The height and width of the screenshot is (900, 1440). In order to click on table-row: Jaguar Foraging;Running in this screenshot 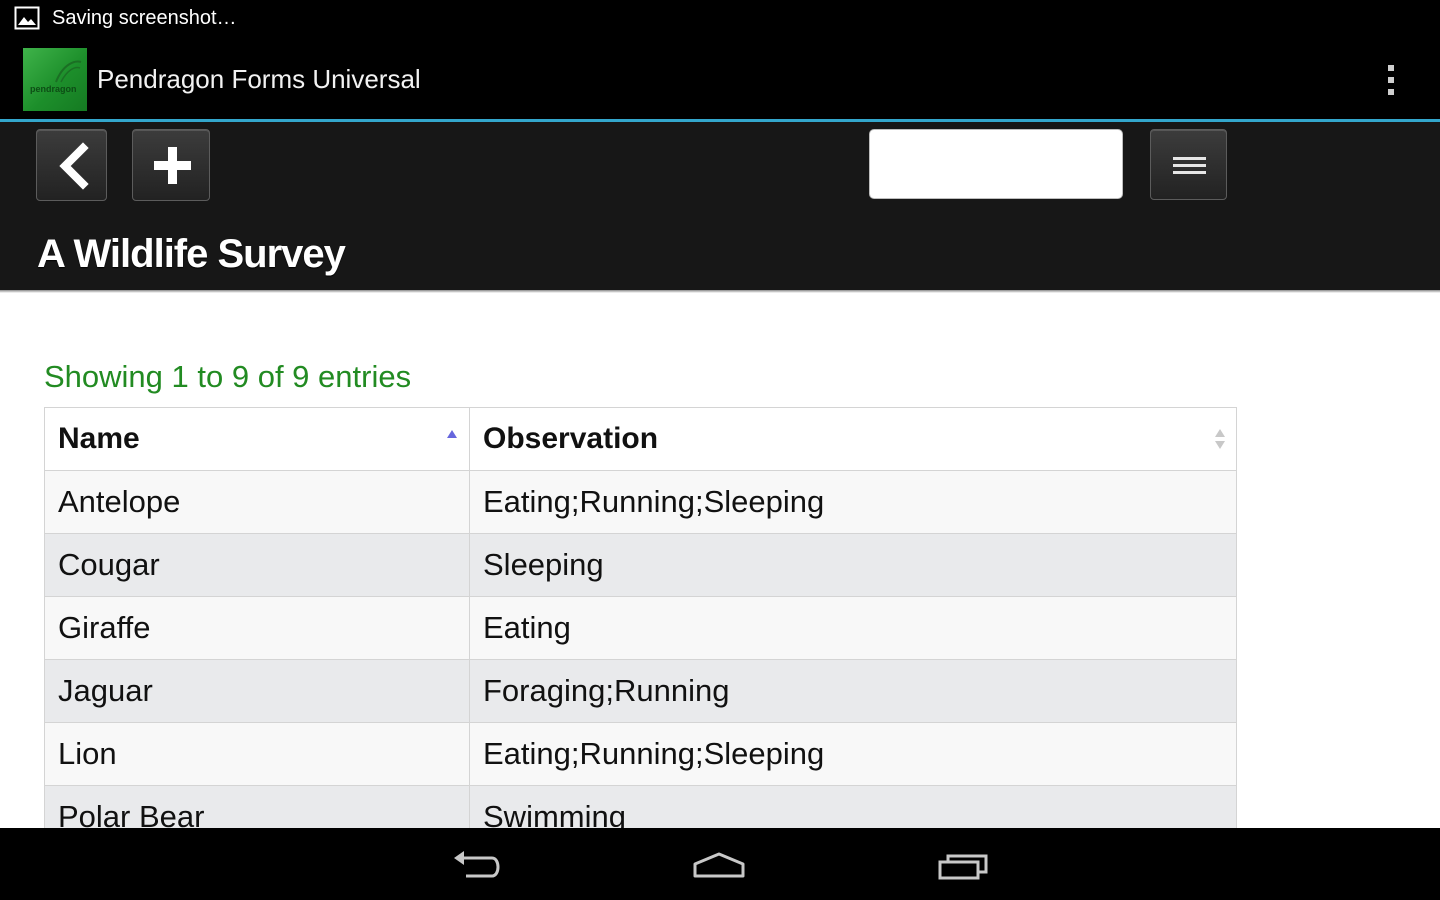, I will do `click(640, 691)`.